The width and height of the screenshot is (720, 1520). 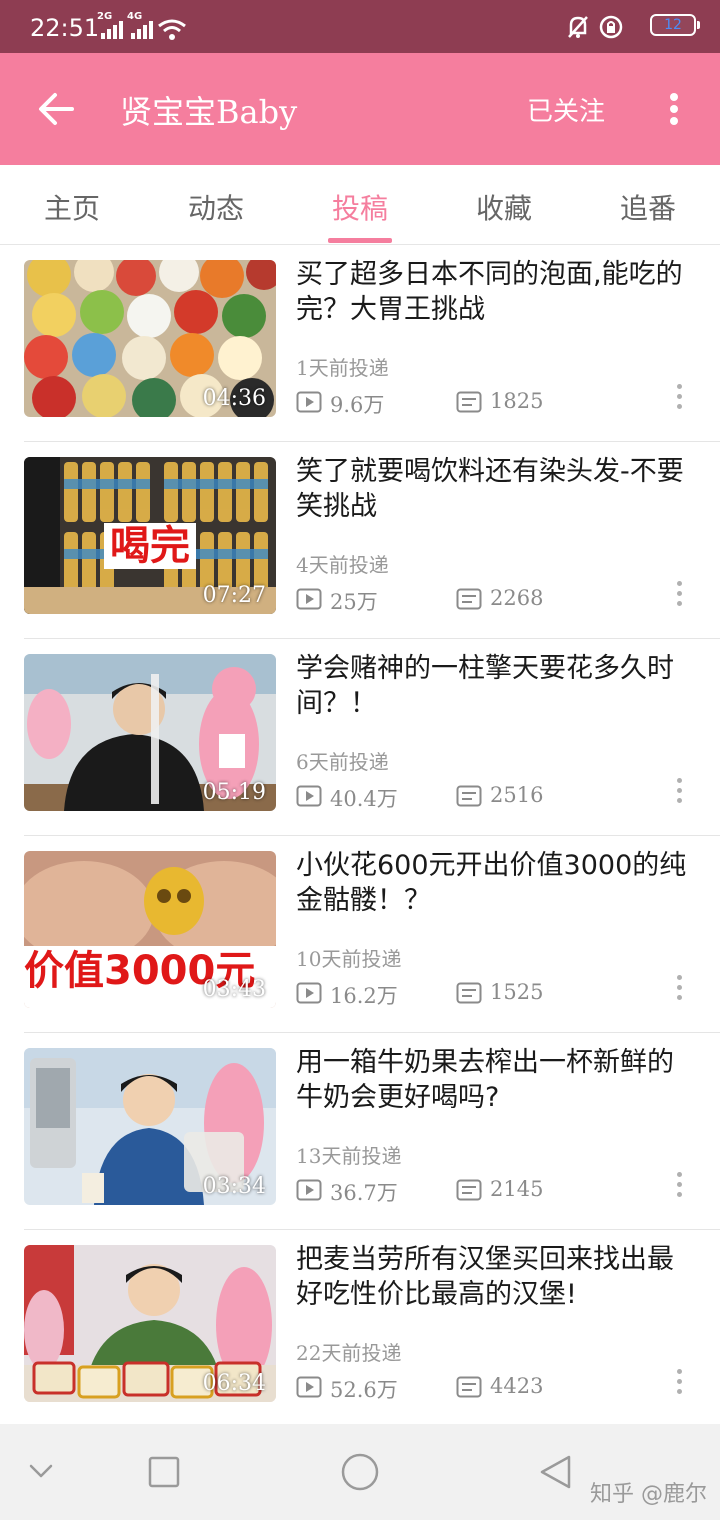 What do you see at coordinates (364, 799) in the screenshot?
I see `view-count-value: 40.4万` at bounding box center [364, 799].